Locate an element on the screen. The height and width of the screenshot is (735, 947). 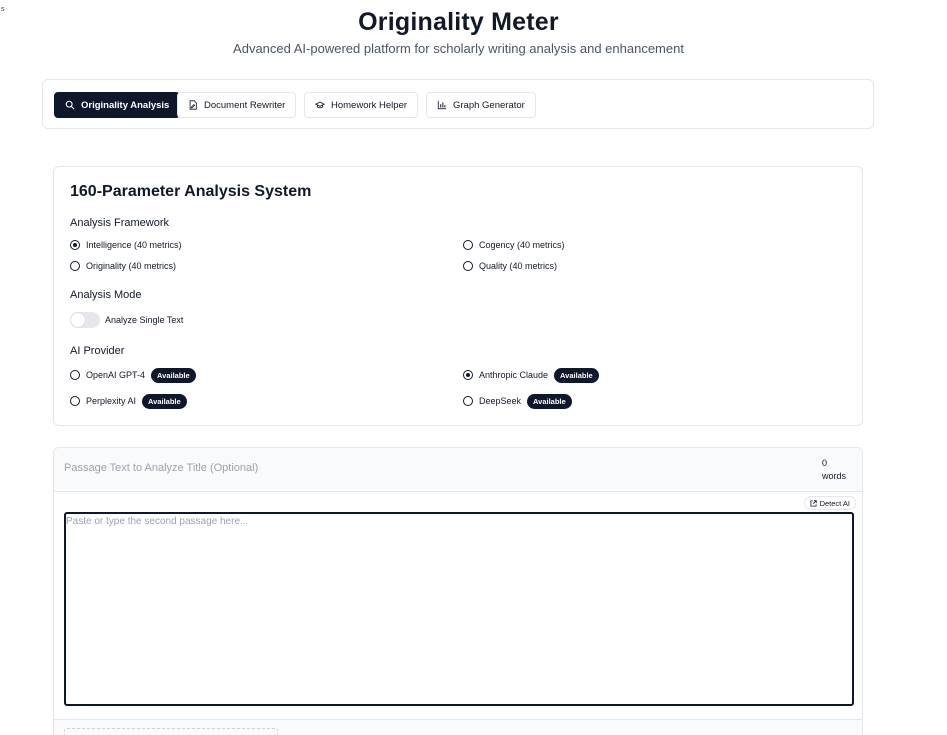
toggle-knob is located at coordinates (78, 320).